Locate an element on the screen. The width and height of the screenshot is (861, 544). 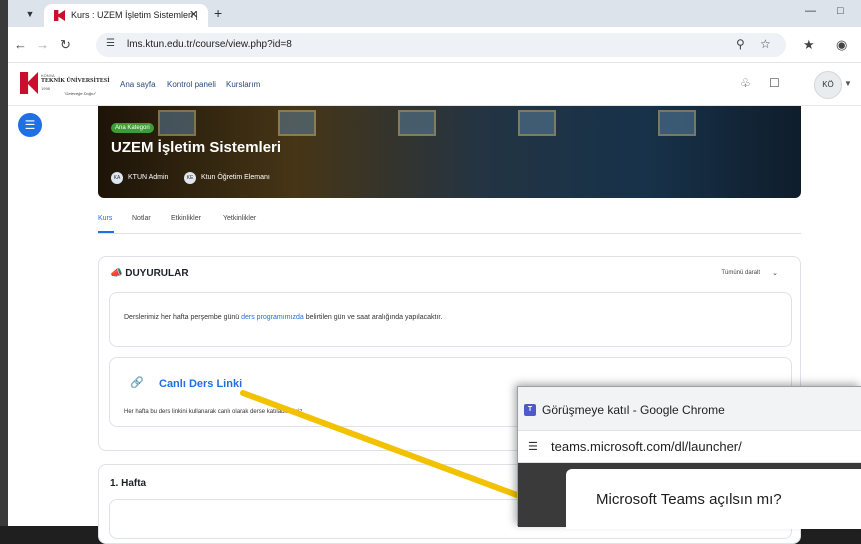
course-index-drawer-toggle-icon: ☰ is located at coordinates (30, 125).